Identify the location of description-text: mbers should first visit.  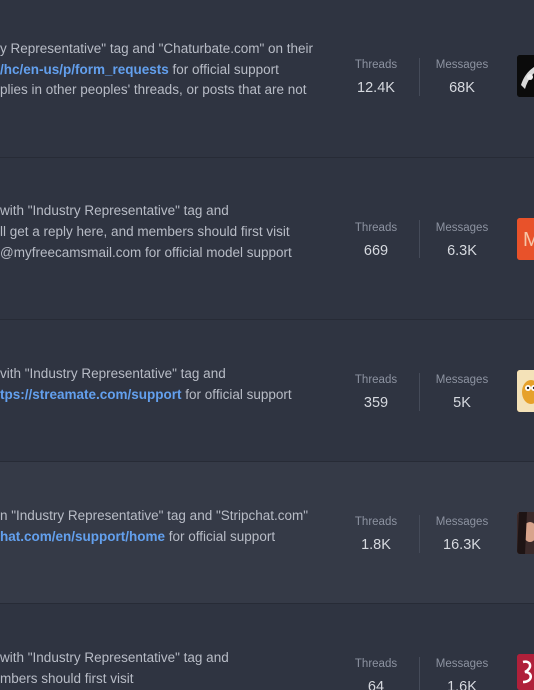
(67, 678).